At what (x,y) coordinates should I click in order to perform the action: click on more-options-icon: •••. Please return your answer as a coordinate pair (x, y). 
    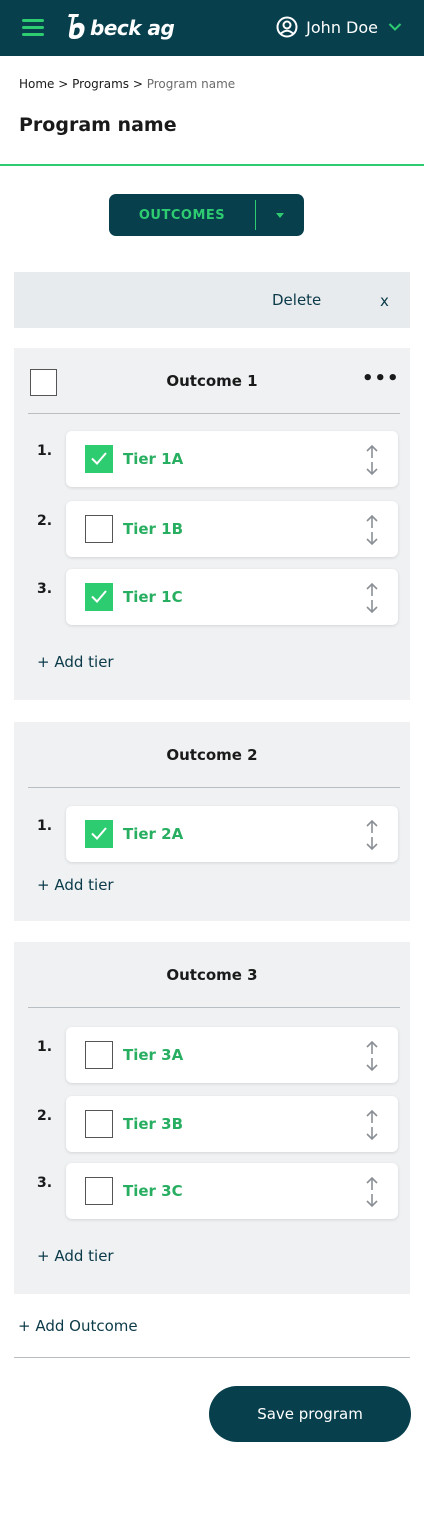
    Looking at the image, I should click on (381, 378).